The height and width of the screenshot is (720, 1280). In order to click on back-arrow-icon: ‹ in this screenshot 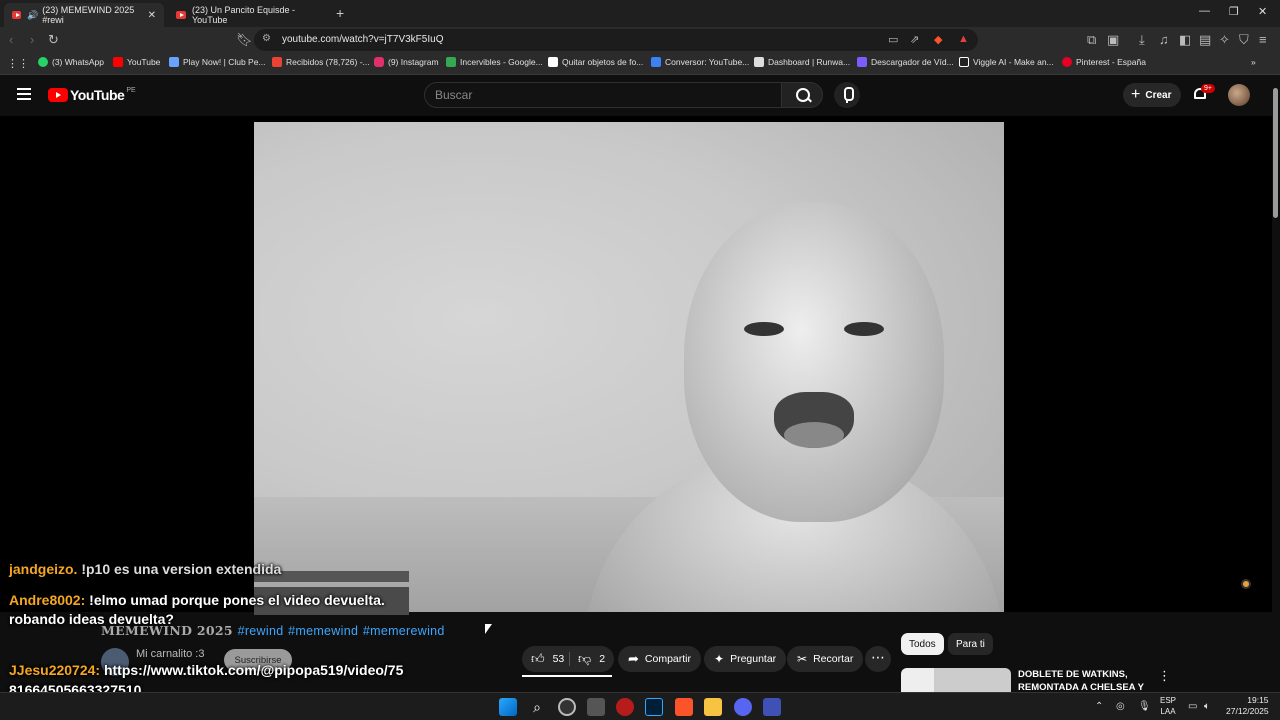, I will do `click(11, 39)`.